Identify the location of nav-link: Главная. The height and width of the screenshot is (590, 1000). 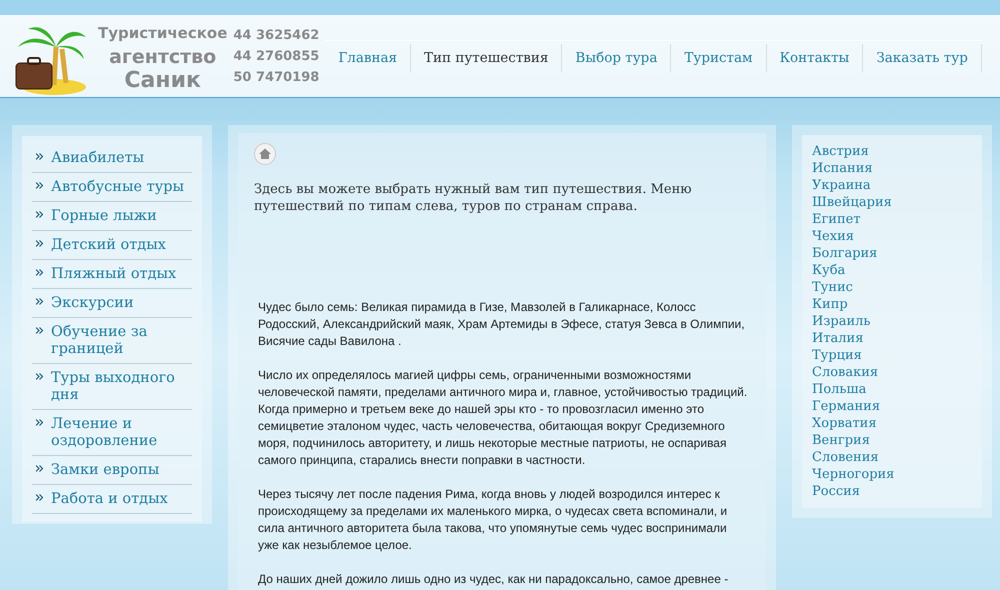
(368, 58).